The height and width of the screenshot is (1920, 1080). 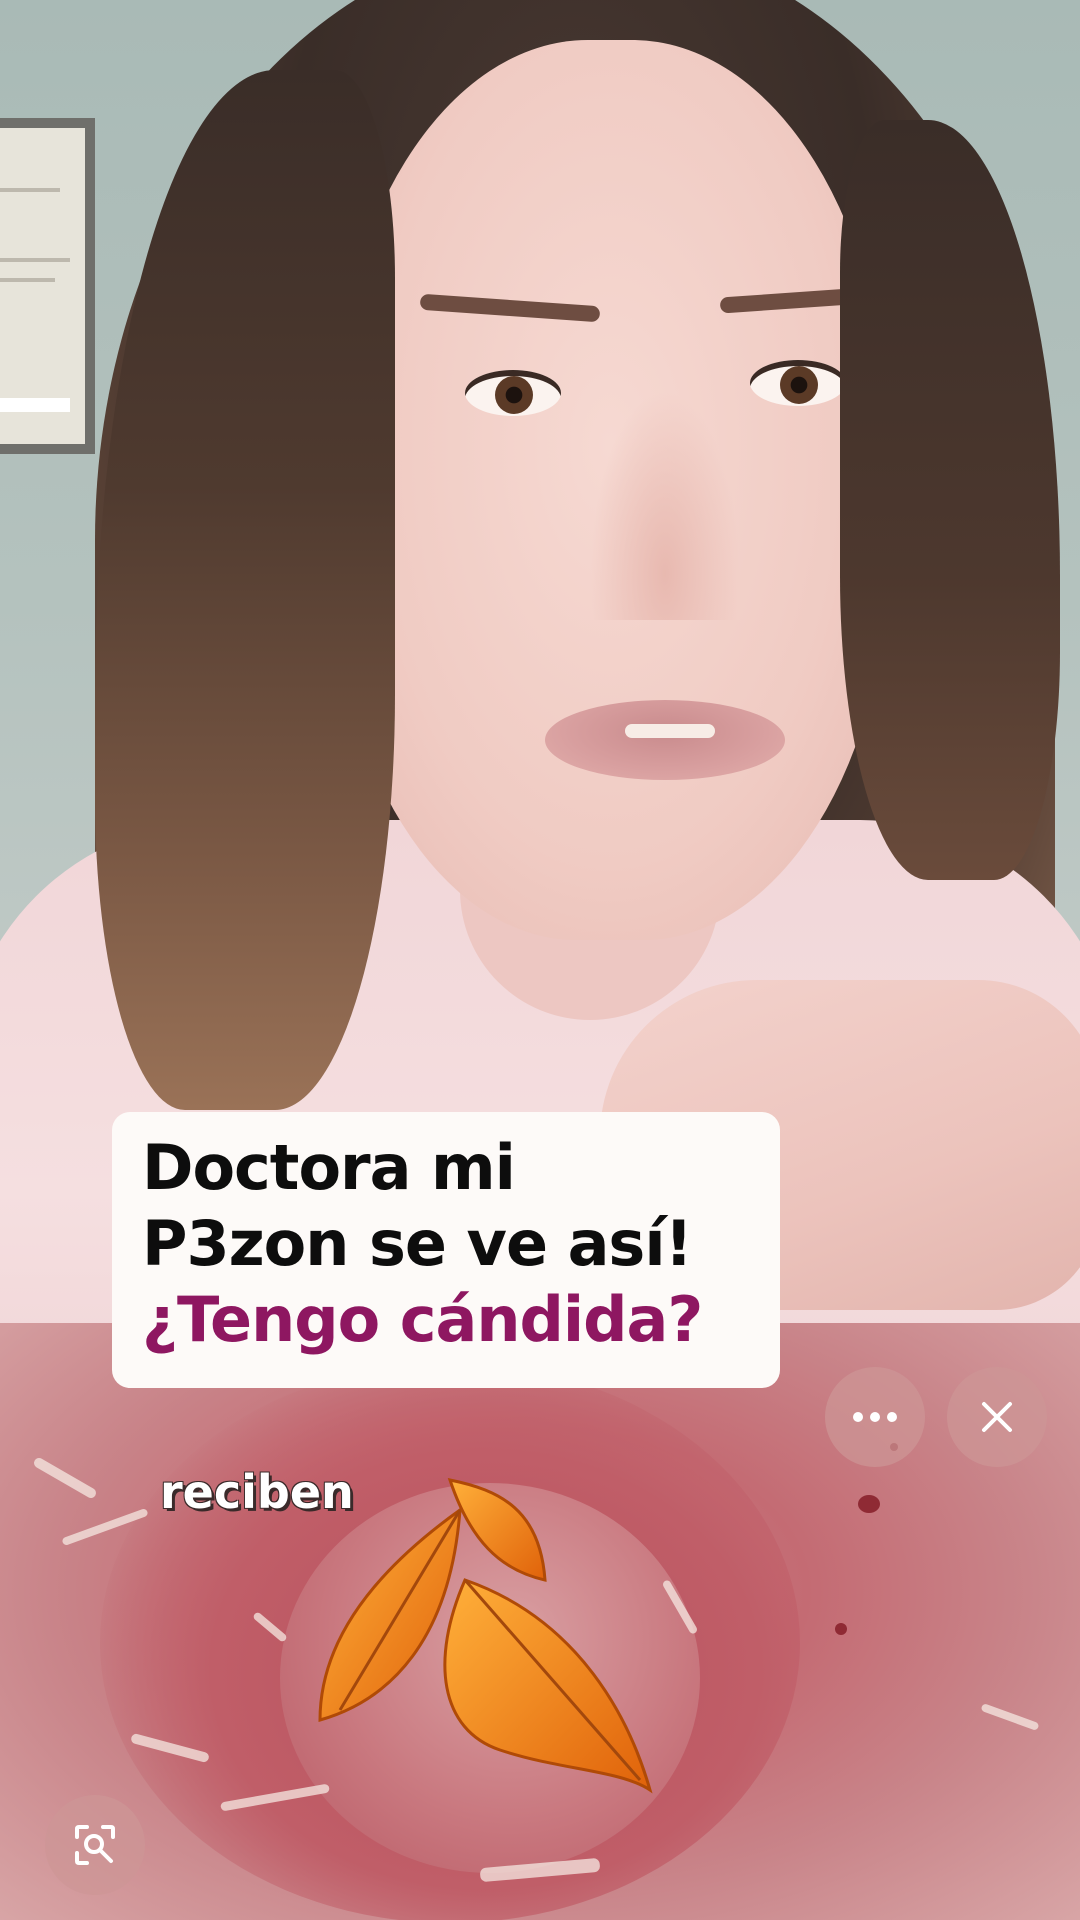 I want to click on more-options-button, so click(x=875, y=1417).